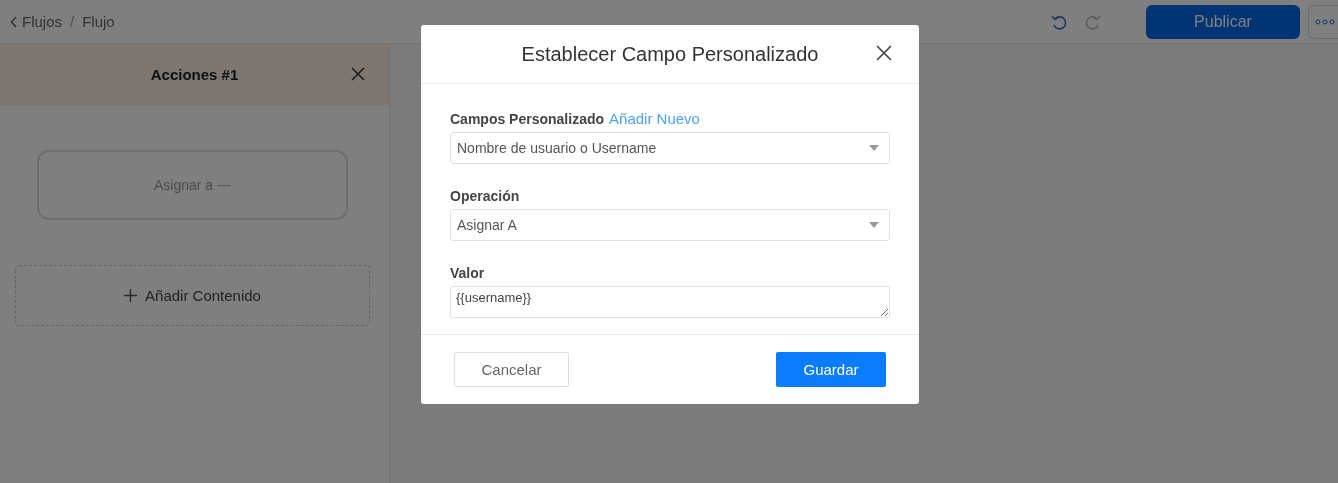 The height and width of the screenshot is (483, 1338). Describe the element at coordinates (670, 302) in the screenshot. I see `value-field: {{username}}` at that location.